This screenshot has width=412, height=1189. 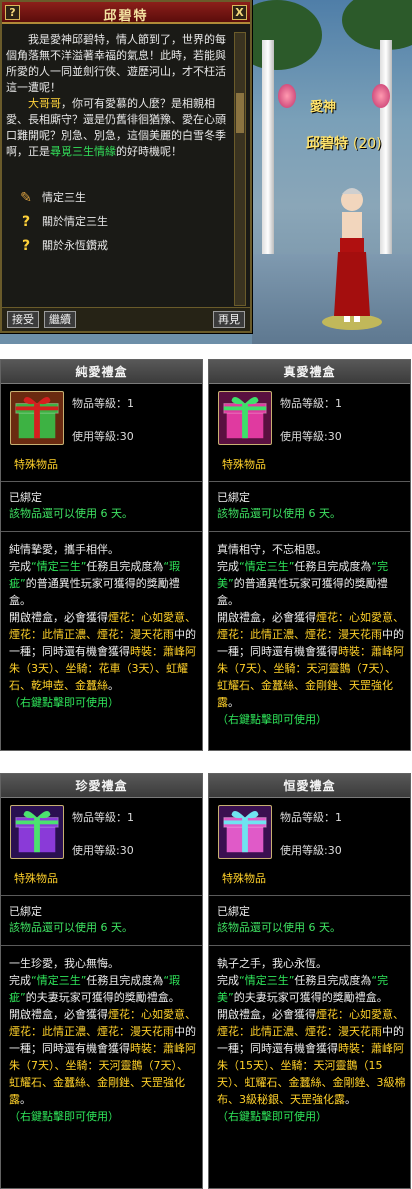 I want to click on npc-character, so click(x=352, y=255).